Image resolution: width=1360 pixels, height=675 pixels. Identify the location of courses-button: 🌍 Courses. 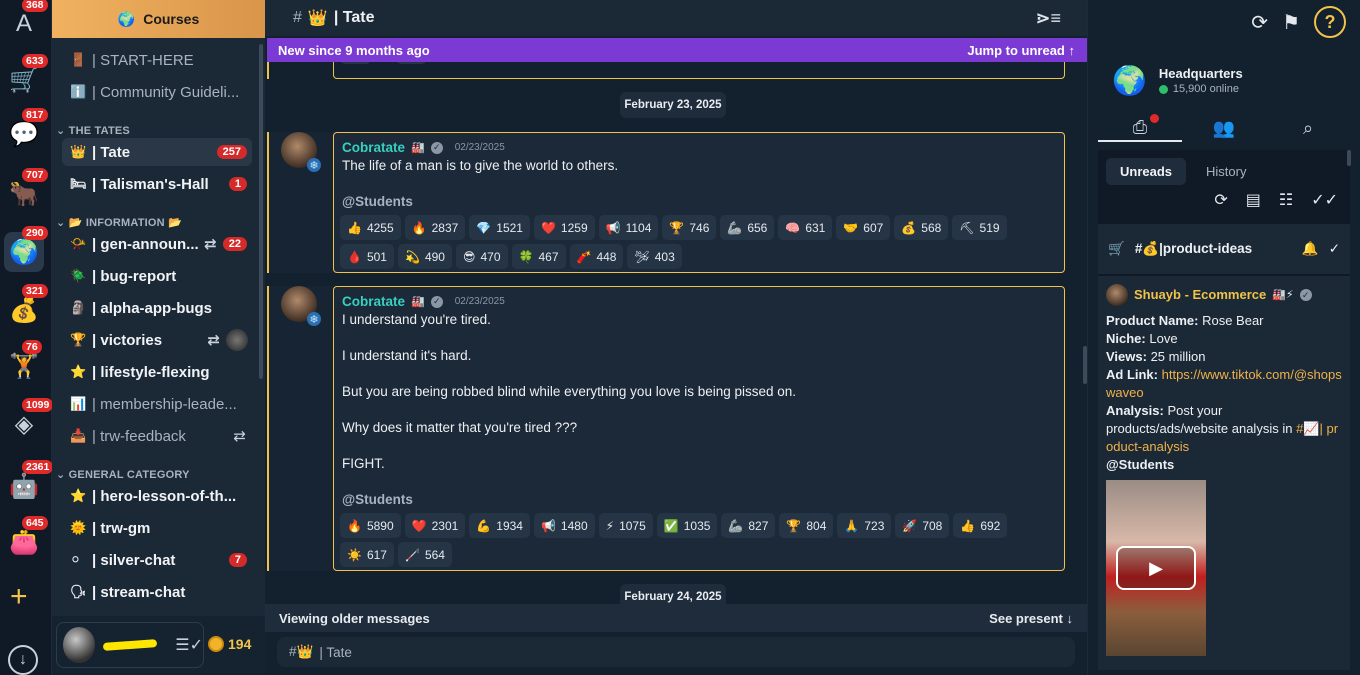
(158, 19).